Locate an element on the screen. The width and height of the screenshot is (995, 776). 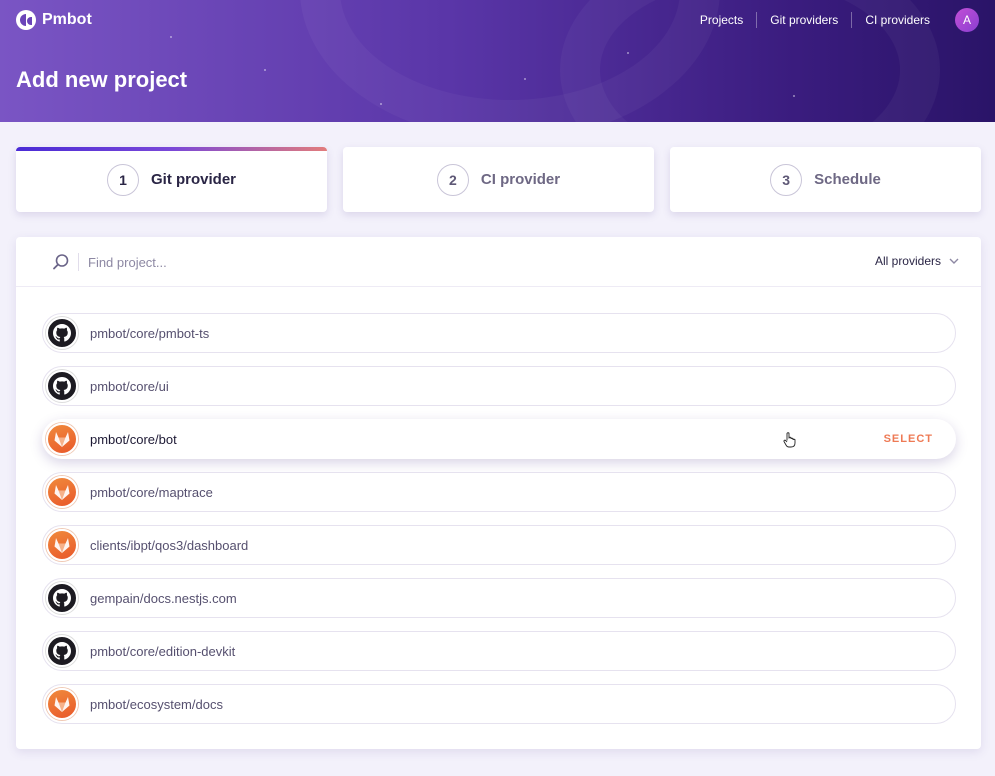
step-schedule: 3 Schedule is located at coordinates (825, 179).